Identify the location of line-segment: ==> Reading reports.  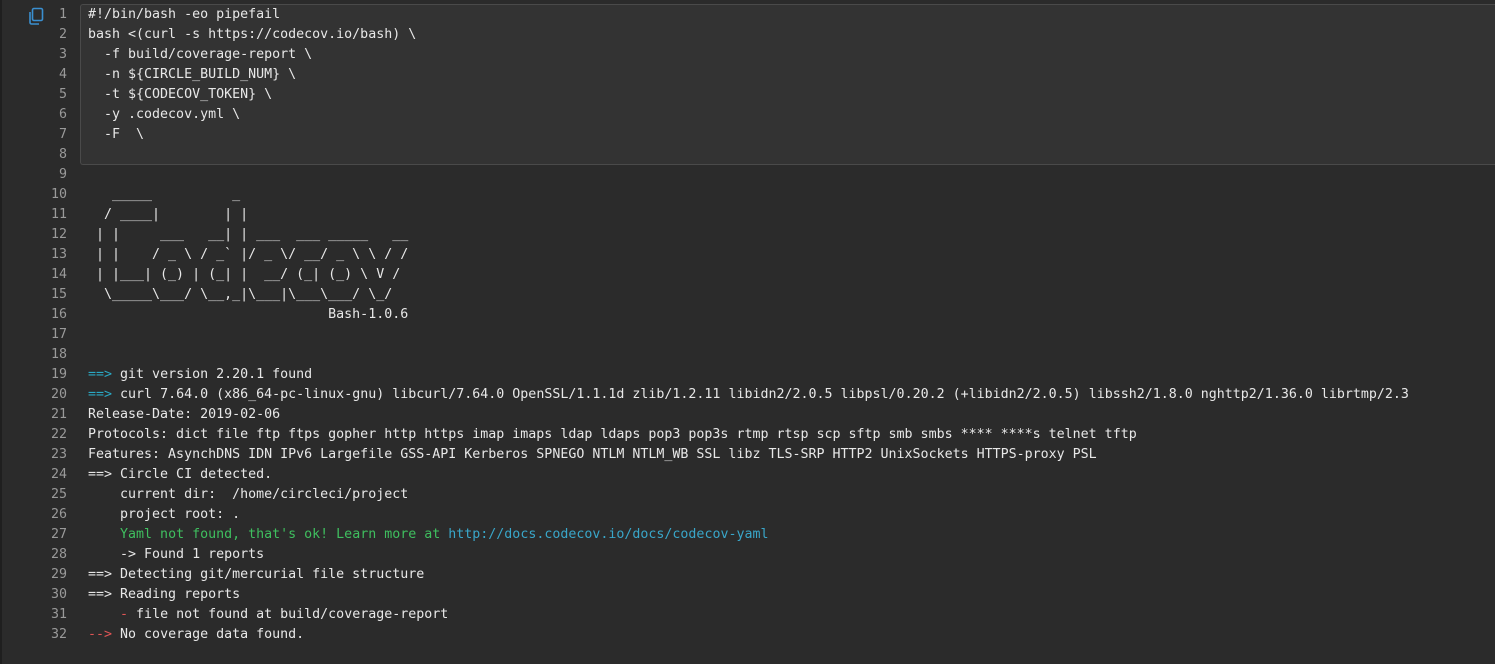
(164, 594).